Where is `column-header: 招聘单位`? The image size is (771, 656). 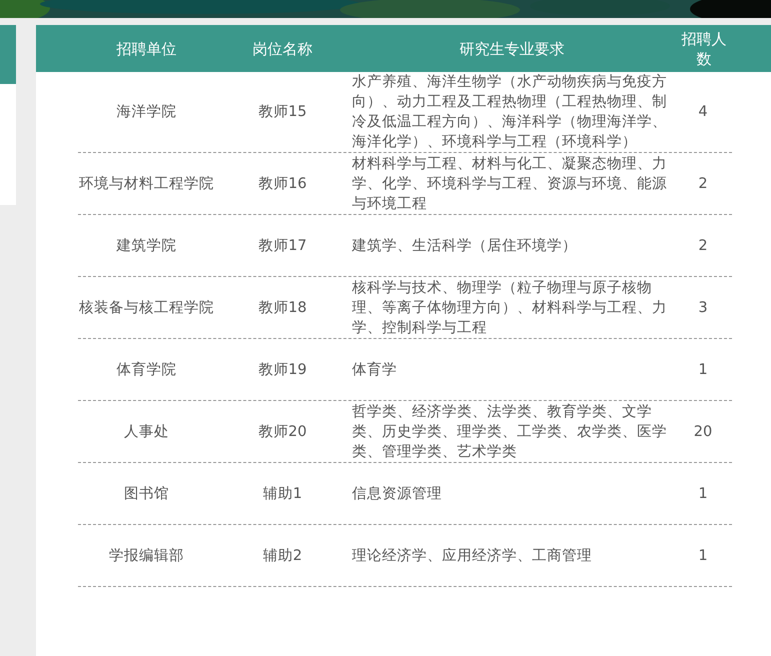
column-header: 招聘单位 is located at coordinates (147, 48).